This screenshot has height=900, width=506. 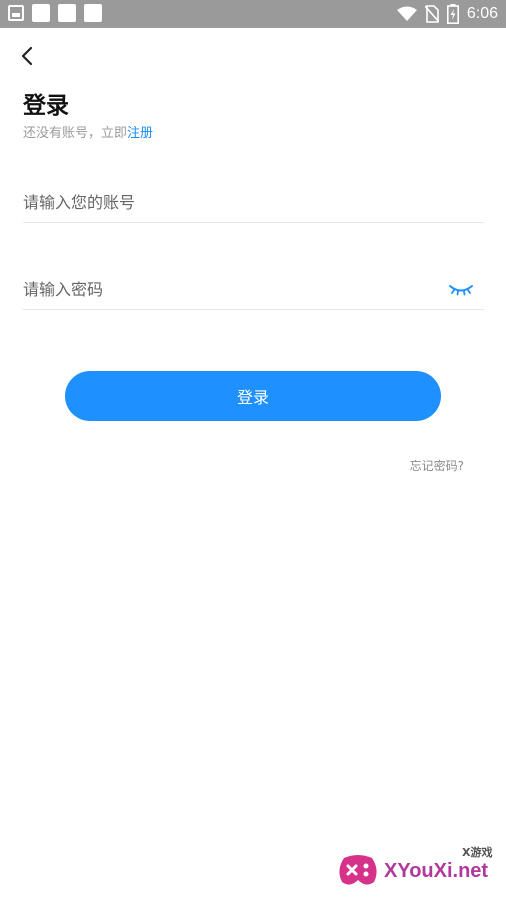 I want to click on register-prompt: 还没有账号，立即注册, so click(x=88, y=131).